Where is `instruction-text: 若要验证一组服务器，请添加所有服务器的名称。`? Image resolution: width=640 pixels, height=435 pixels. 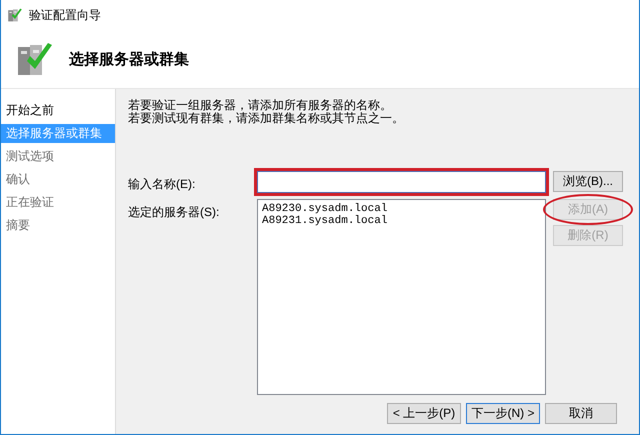 instruction-text: 若要验证一组服务器，请添加所有服务器的名称。 is located at coordinates (260, 105).